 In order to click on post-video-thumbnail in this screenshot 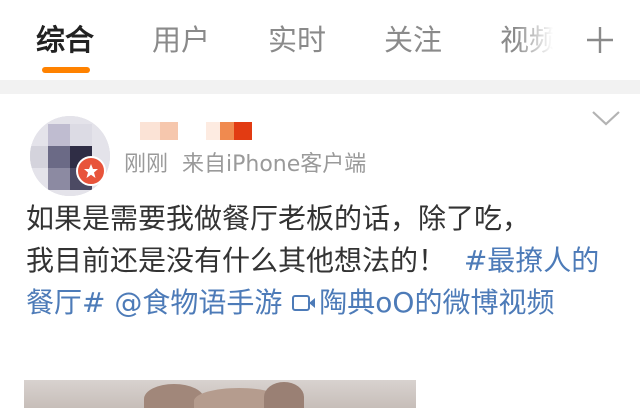, I will do `click(220, 394)`.